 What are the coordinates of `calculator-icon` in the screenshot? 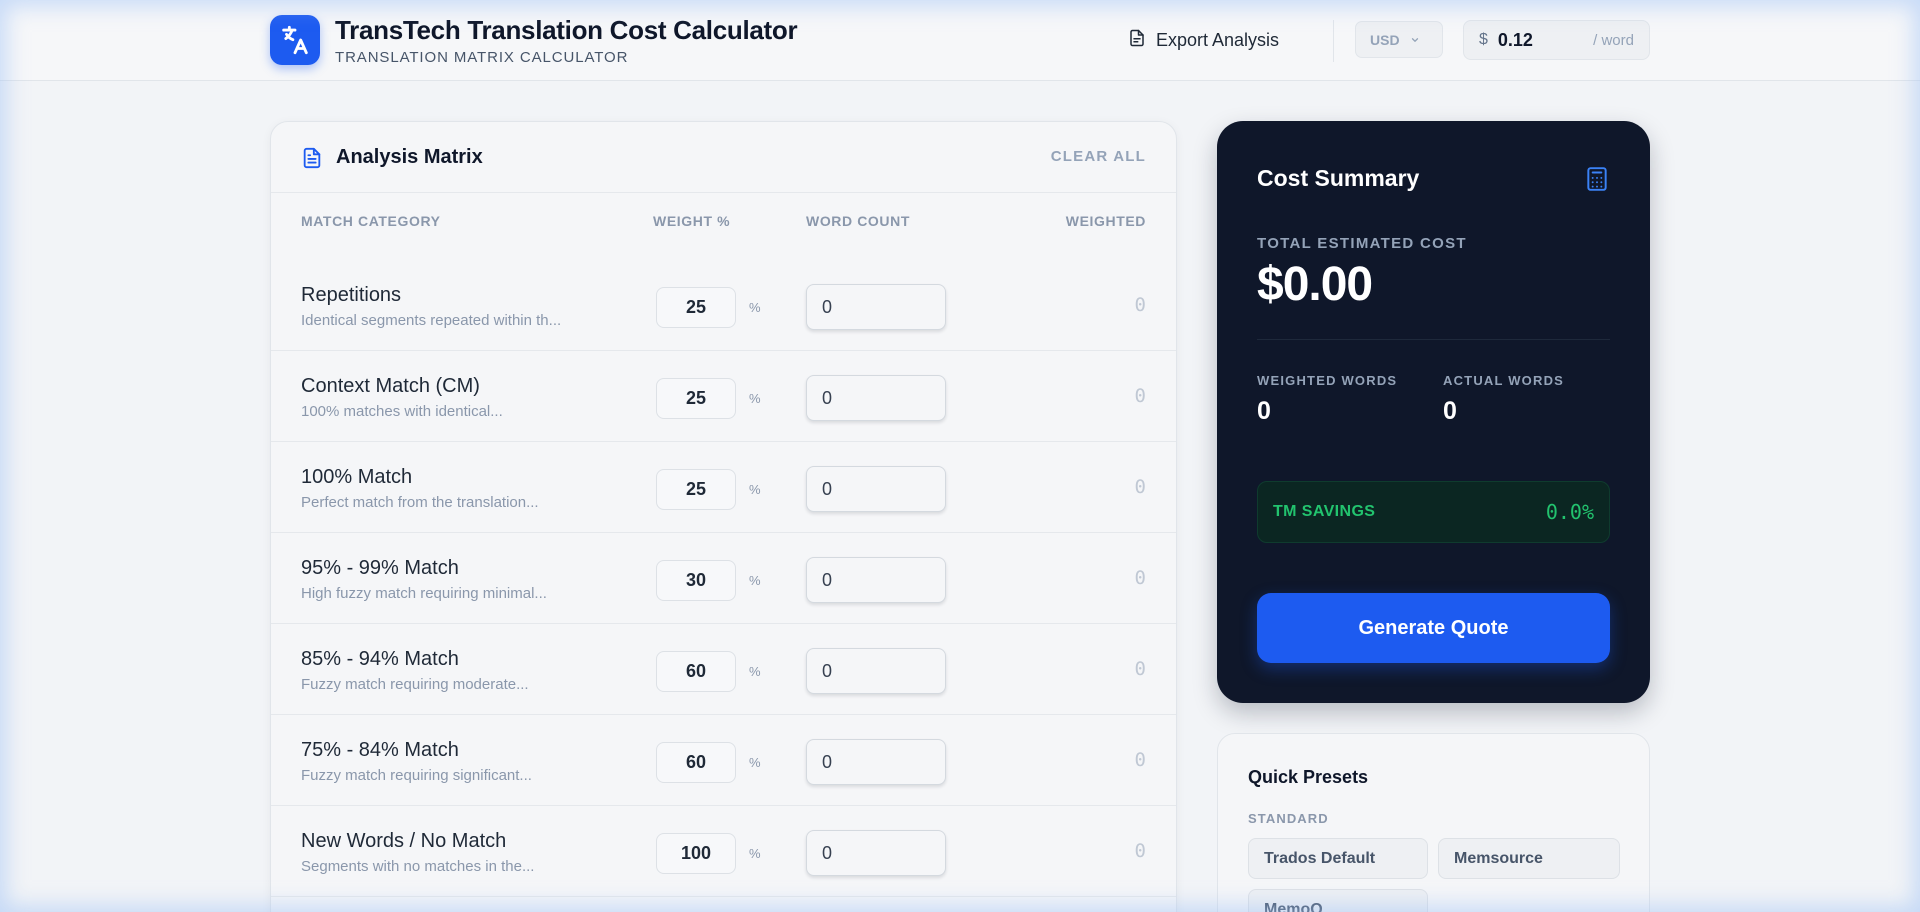 It's located at (1597, 181).